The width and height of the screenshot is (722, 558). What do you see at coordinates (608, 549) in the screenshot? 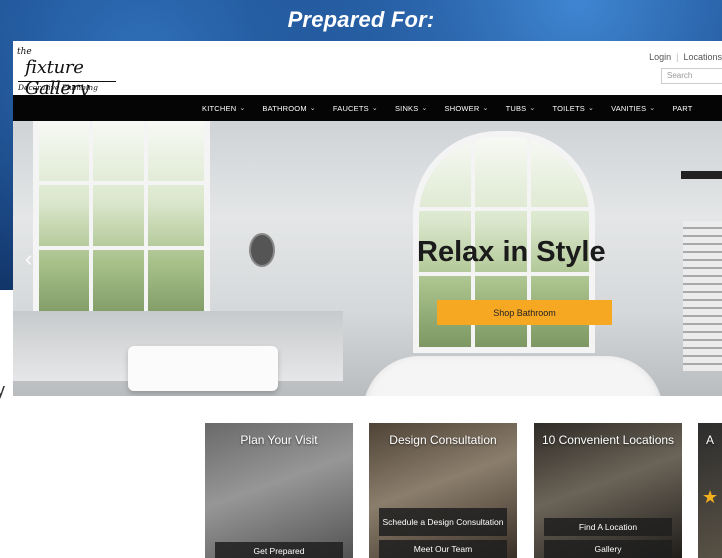
I see `gallery-button: Gallery` at bounding box center [608, 549].